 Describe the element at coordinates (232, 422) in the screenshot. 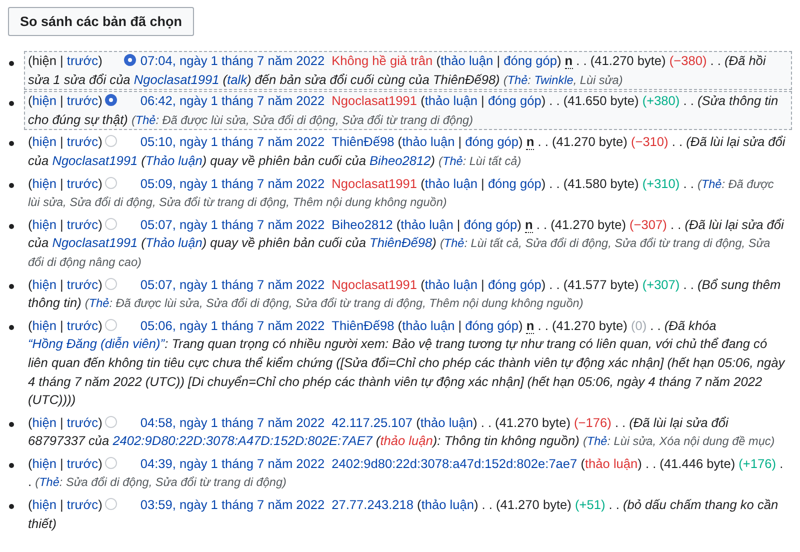

I see `revision-time-link: 04:58, ngày 1 tháng 7 năm 2022` at that location.